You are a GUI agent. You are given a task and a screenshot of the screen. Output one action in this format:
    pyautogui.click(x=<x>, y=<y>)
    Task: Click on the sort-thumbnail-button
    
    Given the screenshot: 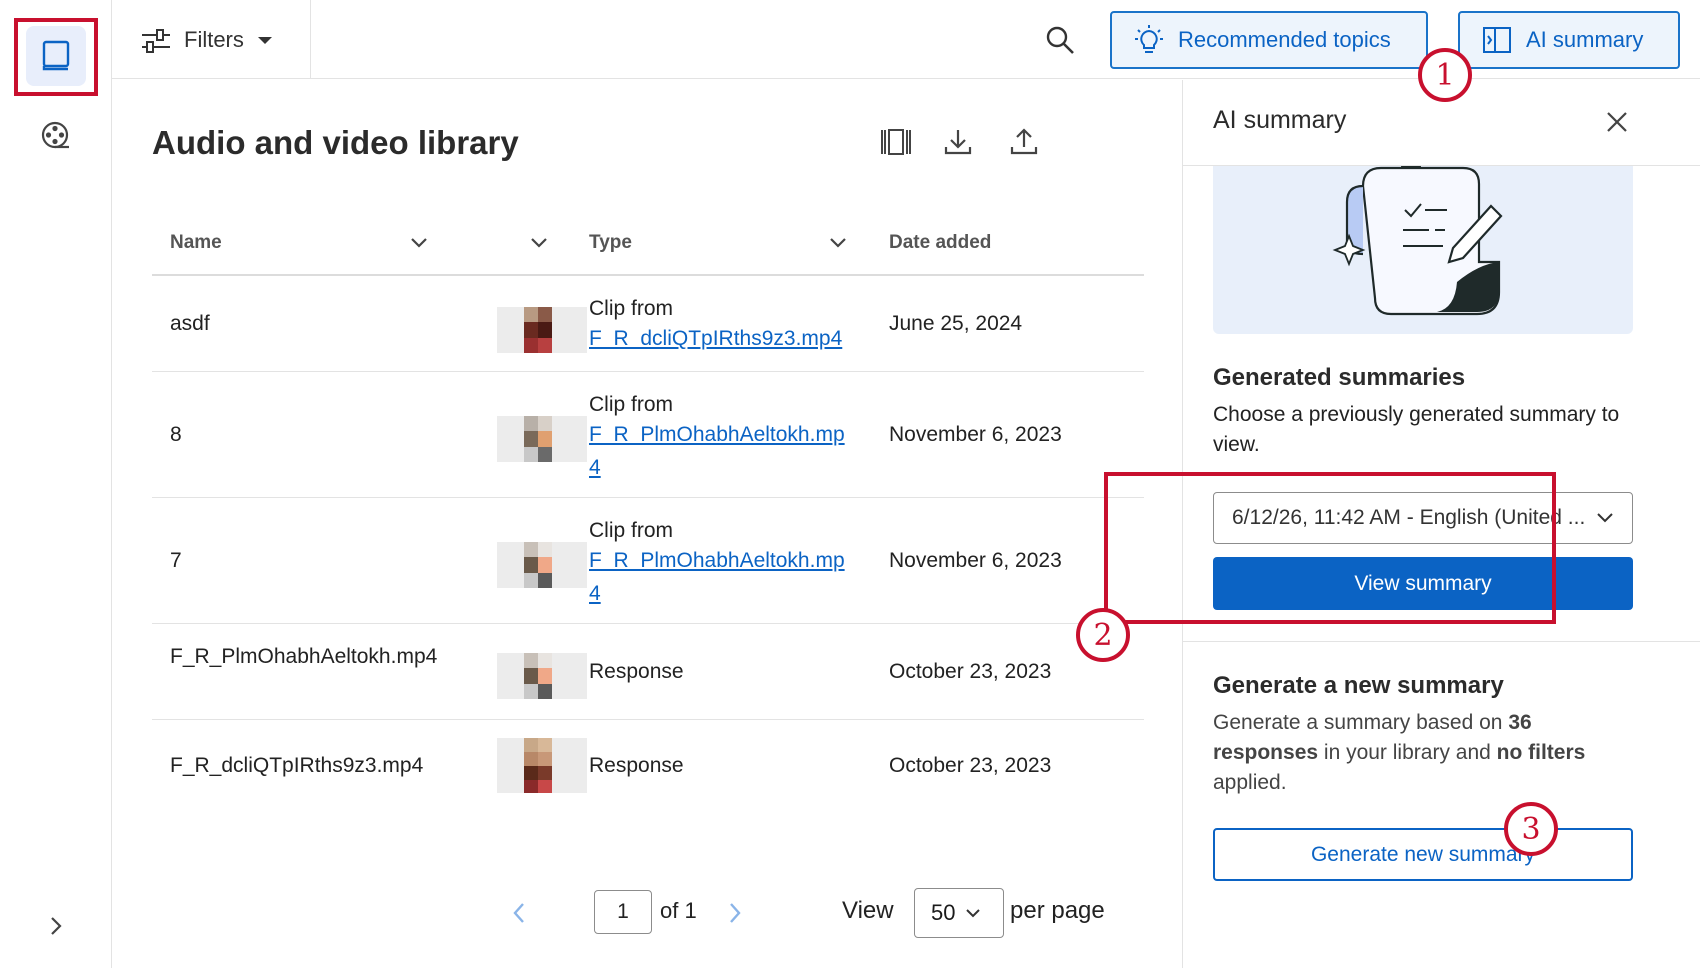 What is the action you would take?
    pyautogui.click(x=539, y=243)
    